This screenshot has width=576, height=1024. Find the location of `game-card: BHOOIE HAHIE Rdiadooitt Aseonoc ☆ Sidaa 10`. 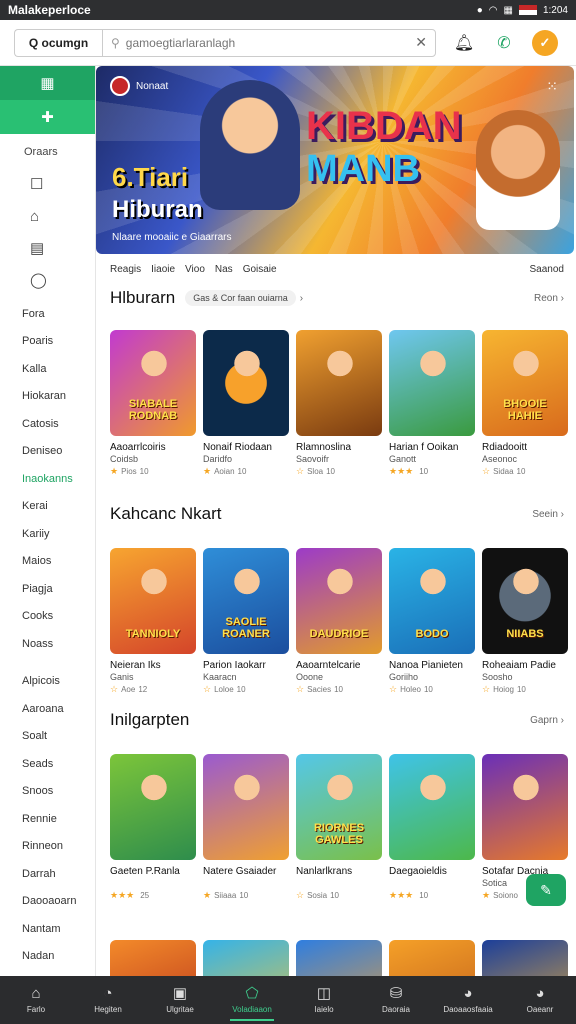

game-card: BHOOIE HAHIE Rdiadooitt Aseonoc ☆ Sidaa 10 is located at coordinates (525, 403).